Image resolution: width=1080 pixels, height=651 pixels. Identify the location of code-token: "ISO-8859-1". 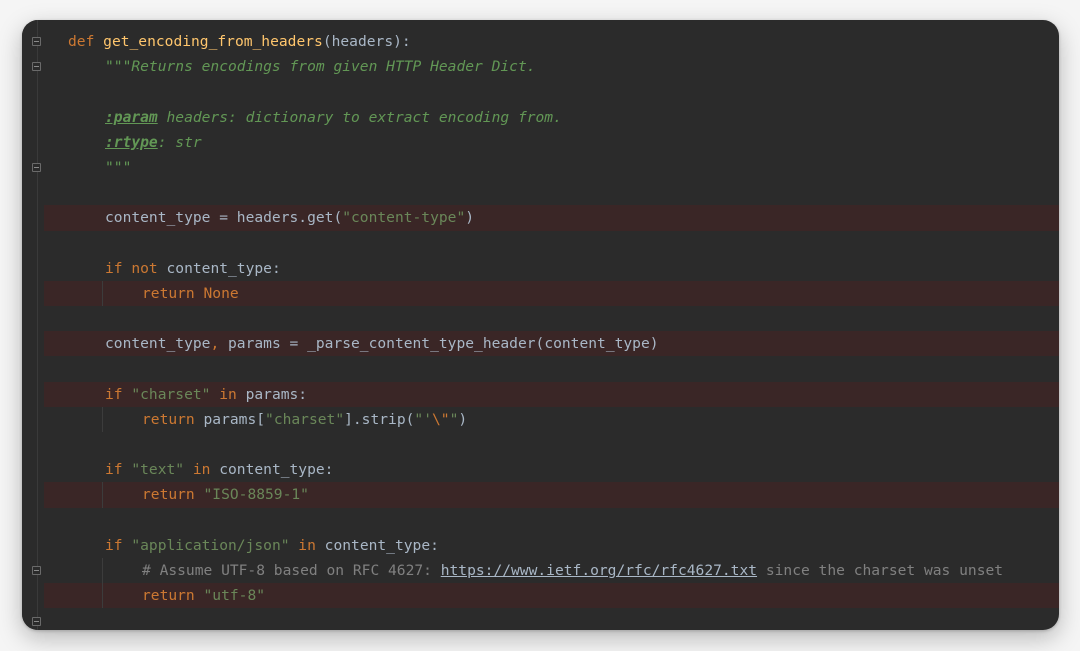
(256, 495).